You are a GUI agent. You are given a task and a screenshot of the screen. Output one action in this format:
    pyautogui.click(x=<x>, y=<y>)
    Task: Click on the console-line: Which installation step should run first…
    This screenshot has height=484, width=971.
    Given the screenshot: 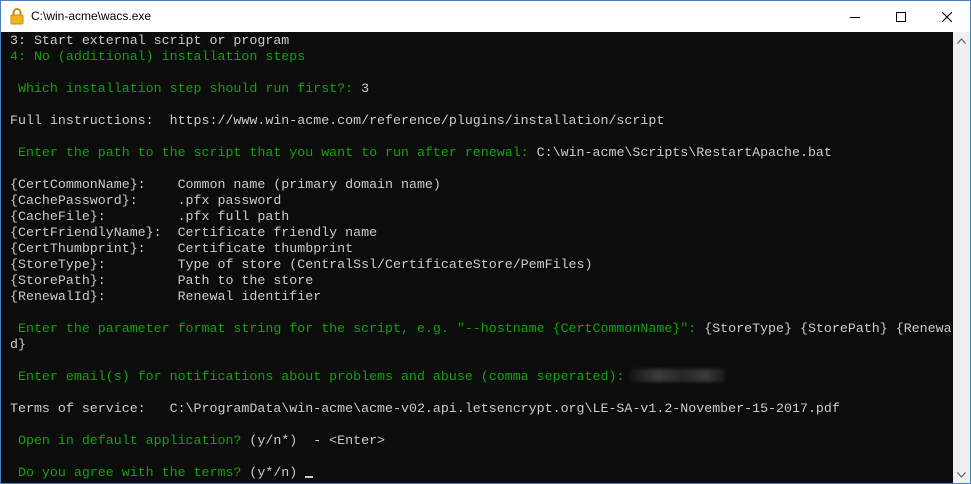 What is the action you would take?
    pyautogui.click(x=481, y=89)
    